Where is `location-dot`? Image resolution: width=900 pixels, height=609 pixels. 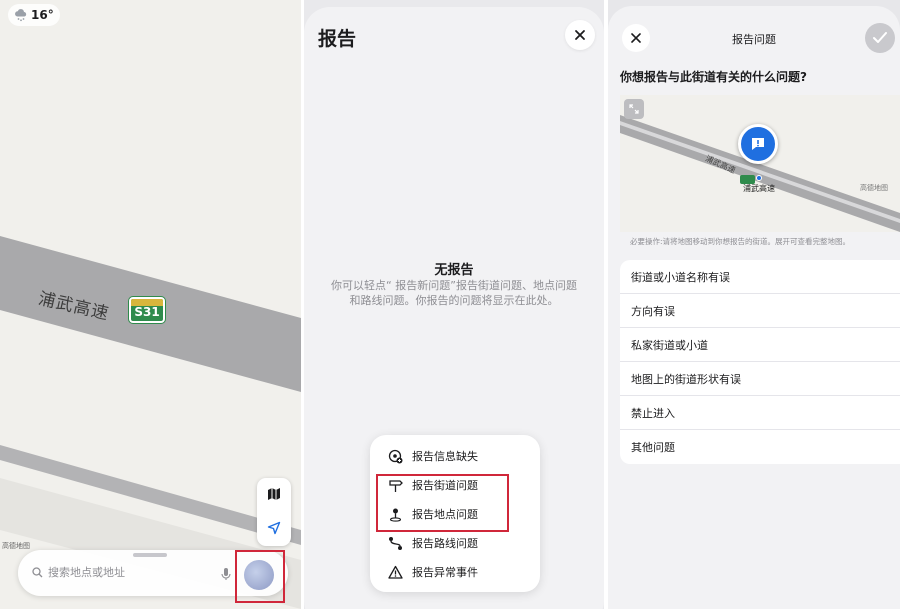
location-dot is located at coordinates (759, 178).